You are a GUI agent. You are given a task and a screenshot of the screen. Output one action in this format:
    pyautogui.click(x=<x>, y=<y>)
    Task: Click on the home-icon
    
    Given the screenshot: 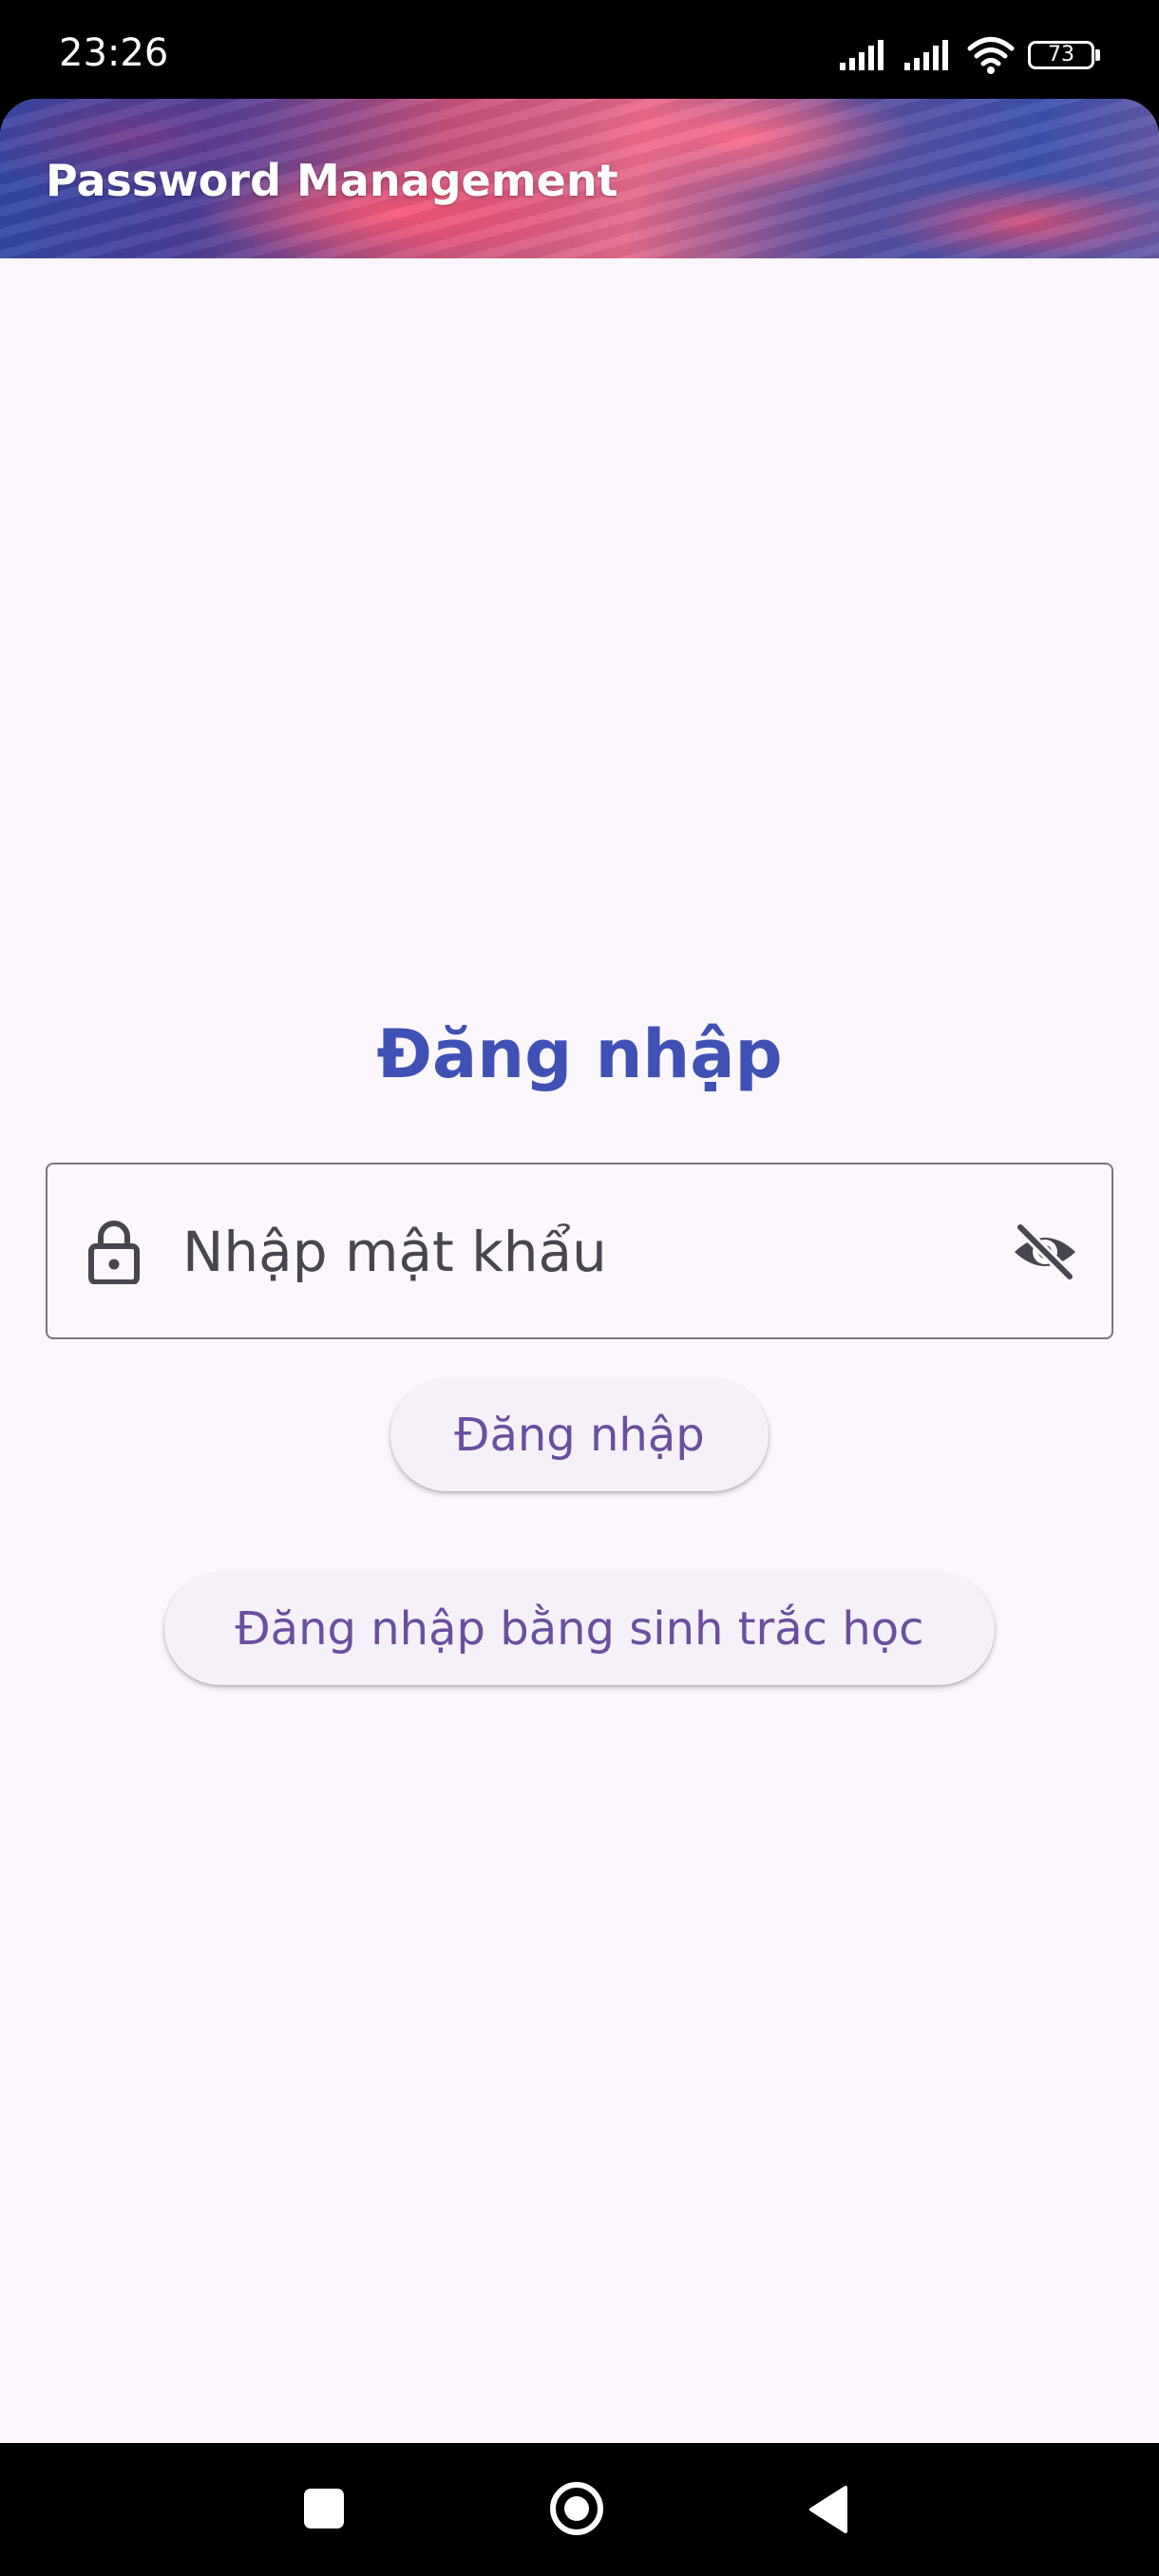 What is the action you would take?
    pyautogui.click(x=576, y=2508)
    